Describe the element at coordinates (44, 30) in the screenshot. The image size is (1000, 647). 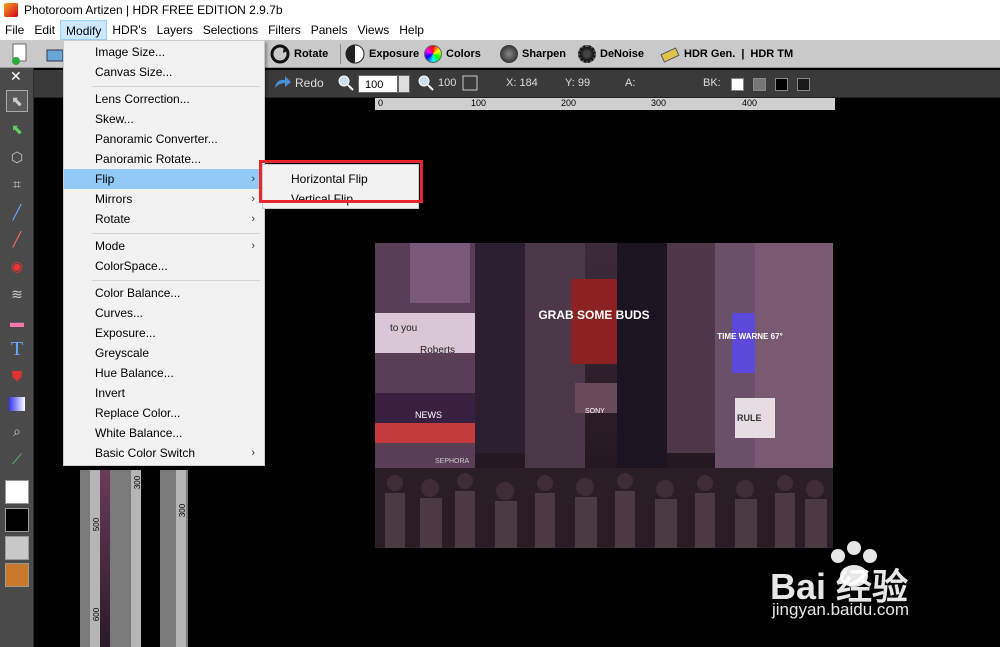
I see `menu-edit: Edit` at that location.